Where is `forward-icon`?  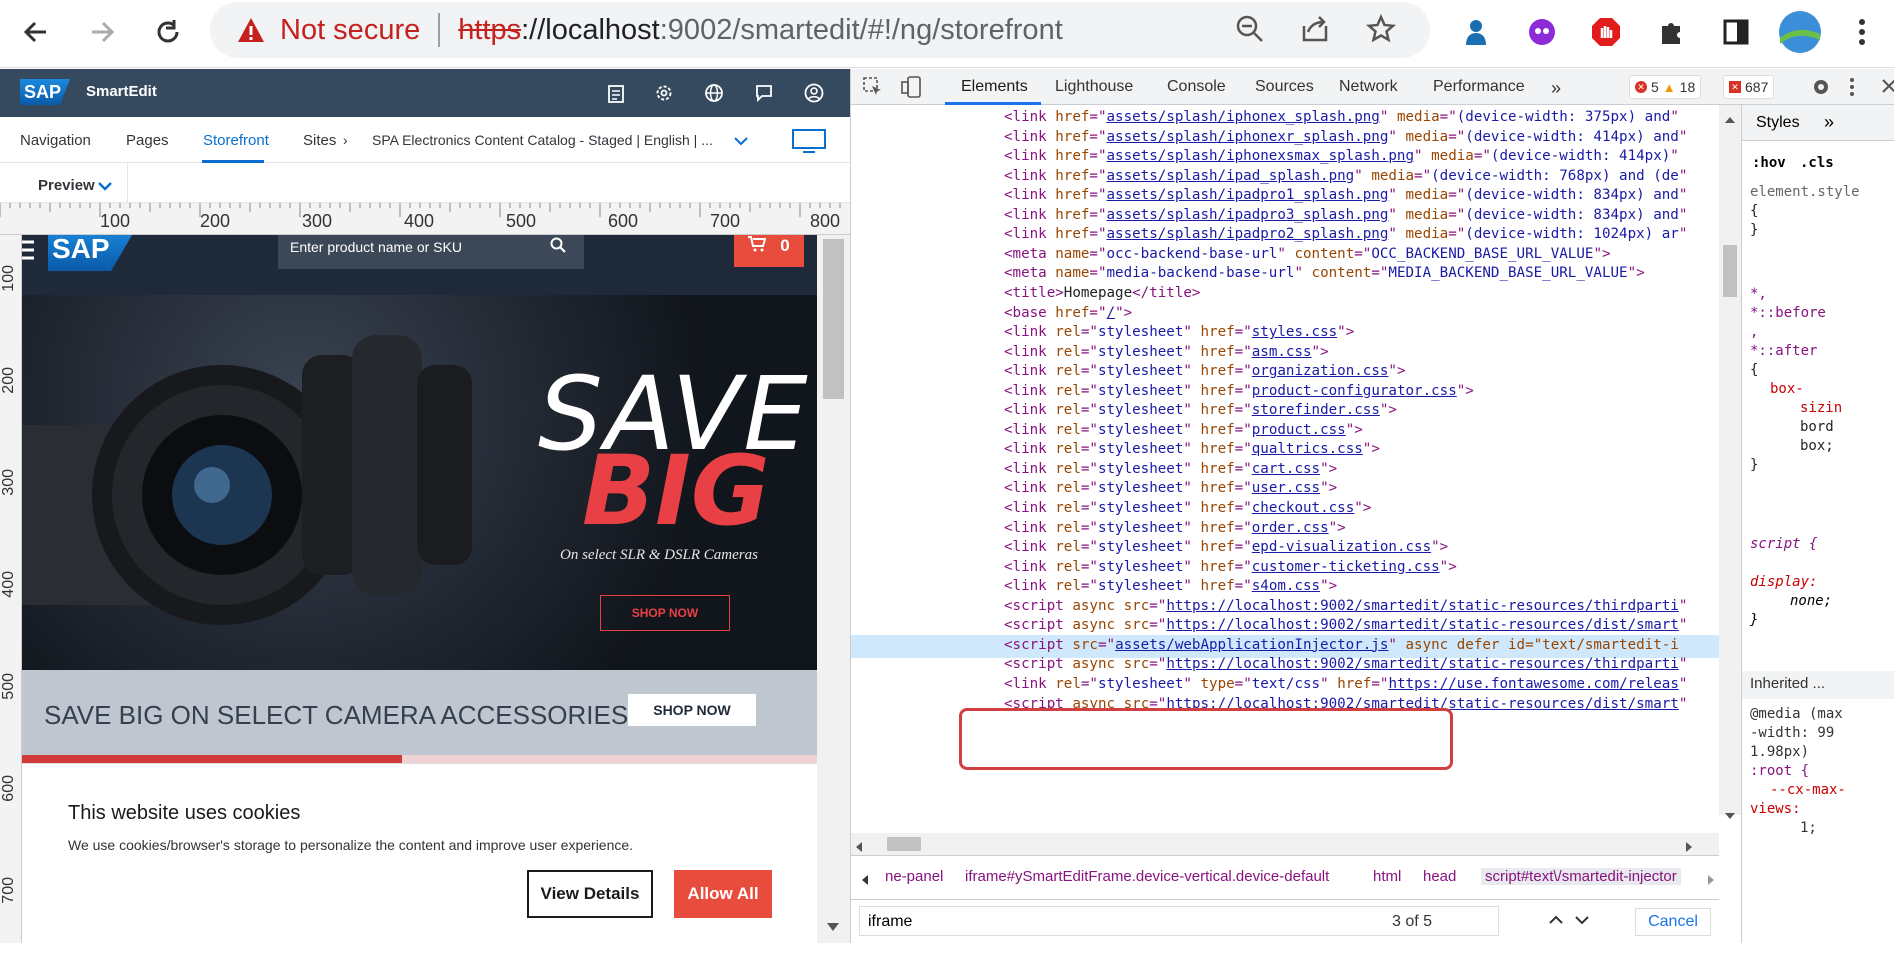
forward-icon is located at coordinates (102, 32).